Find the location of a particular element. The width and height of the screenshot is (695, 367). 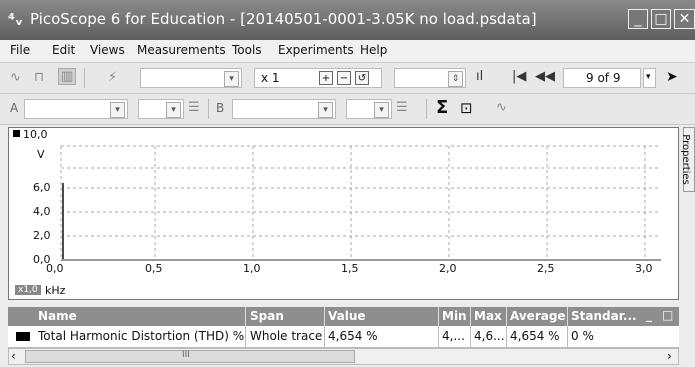

channel-a-options-icon: ☰ is located at coordinates (194, 107).